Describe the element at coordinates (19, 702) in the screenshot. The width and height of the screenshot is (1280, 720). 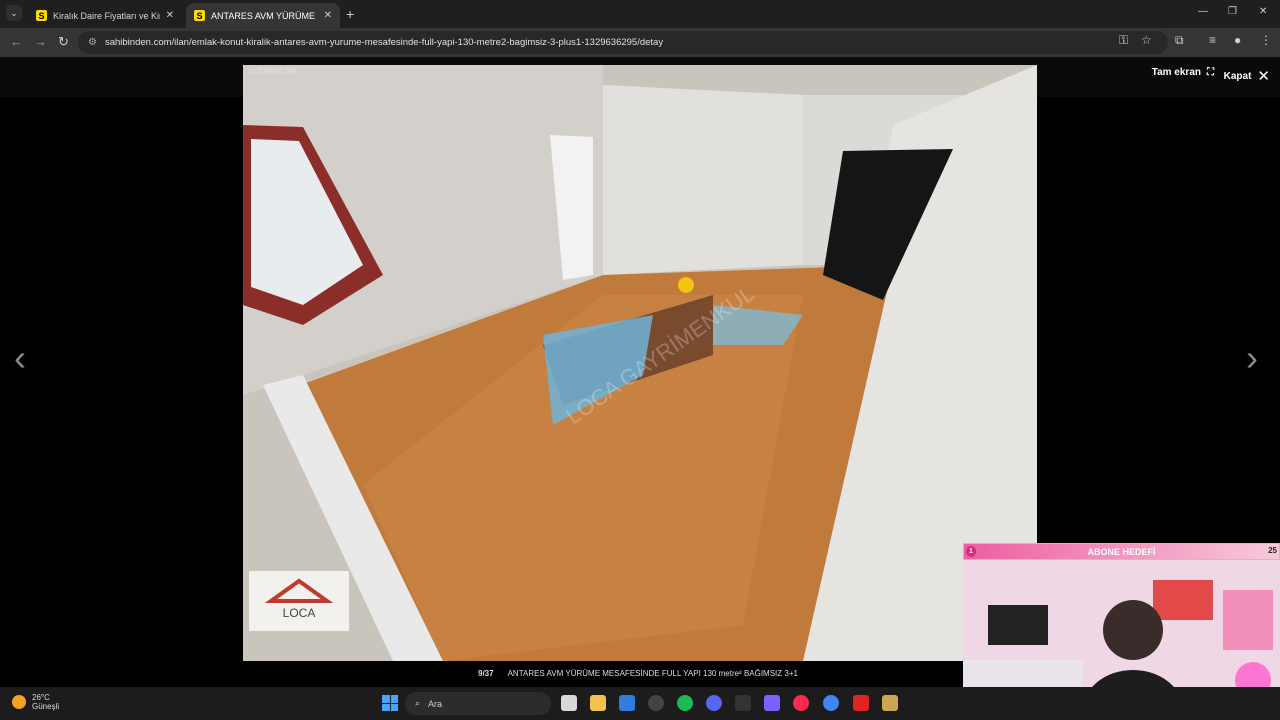
I see `sun-icon` at that location.